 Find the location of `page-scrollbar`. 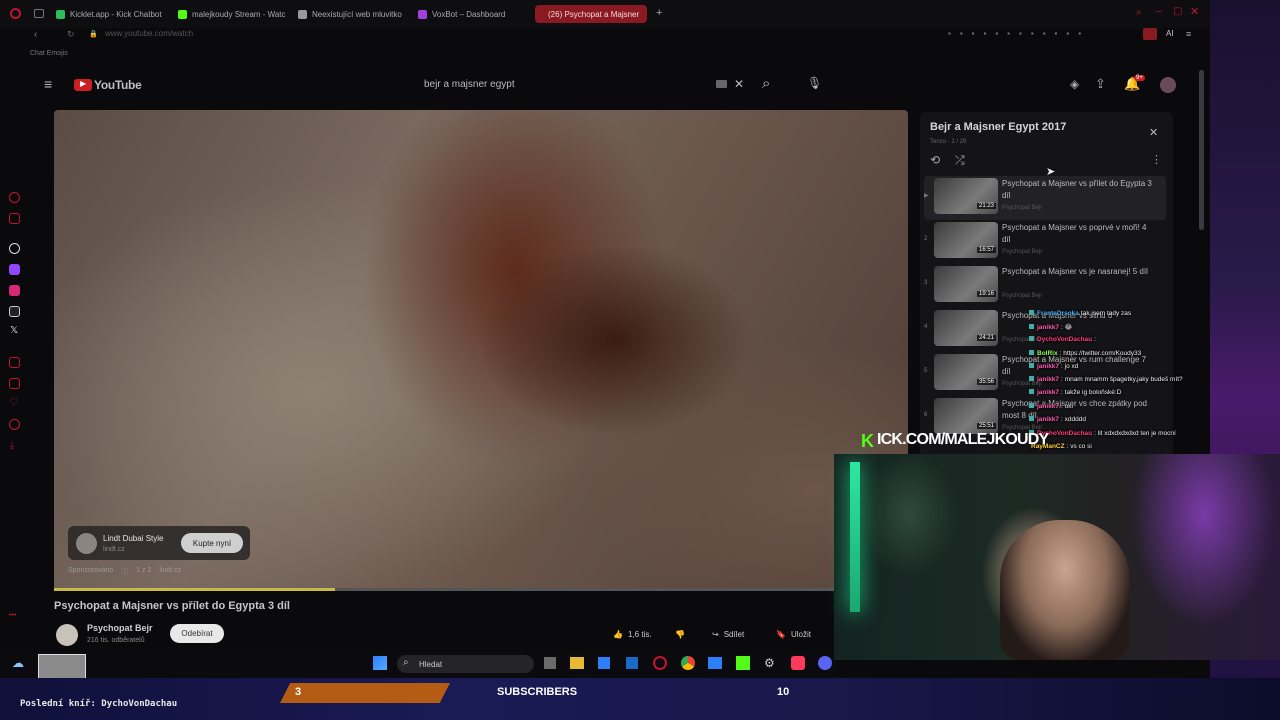

page-scrollbar is located at coordinates (1201, 150).